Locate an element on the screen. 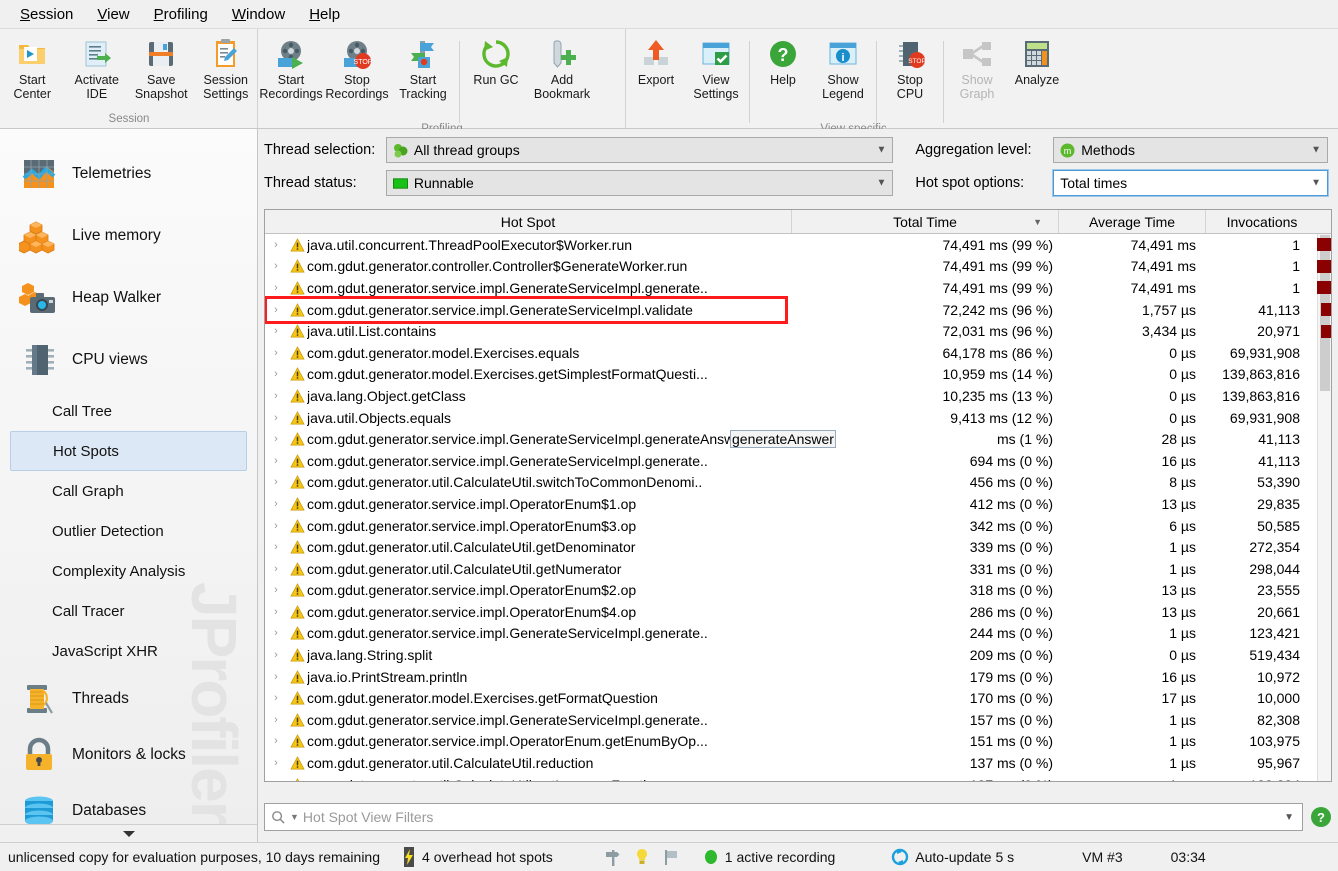 Image resolution: width=1338 pixels, height=871 pixels. lightbulb-icon is located at coordinates (642, 857).